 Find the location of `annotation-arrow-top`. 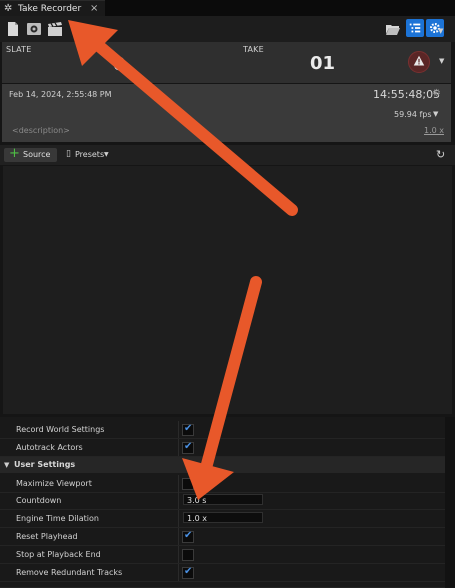

annotation-arrow-top is located at coordinates (192, 125).